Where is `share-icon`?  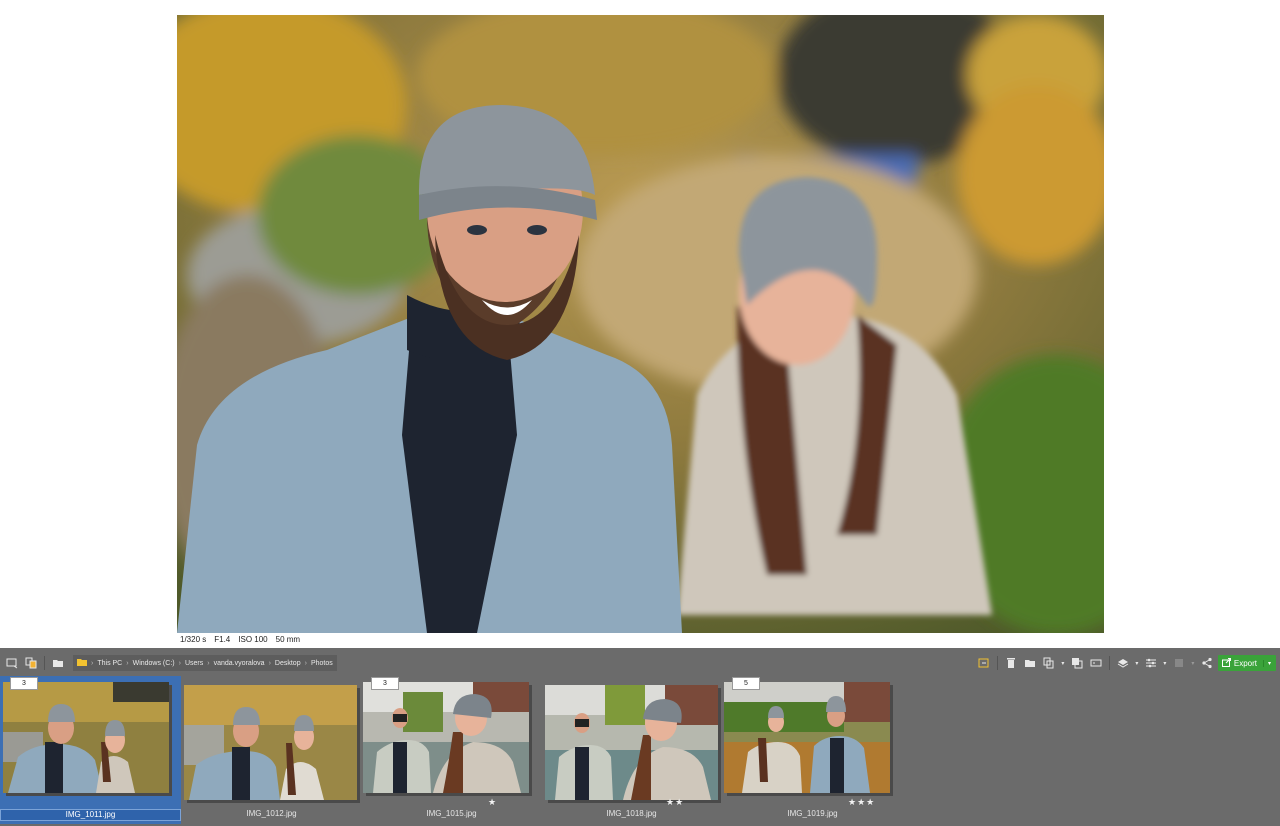
share-icon is located at coordinates (1207, 663).